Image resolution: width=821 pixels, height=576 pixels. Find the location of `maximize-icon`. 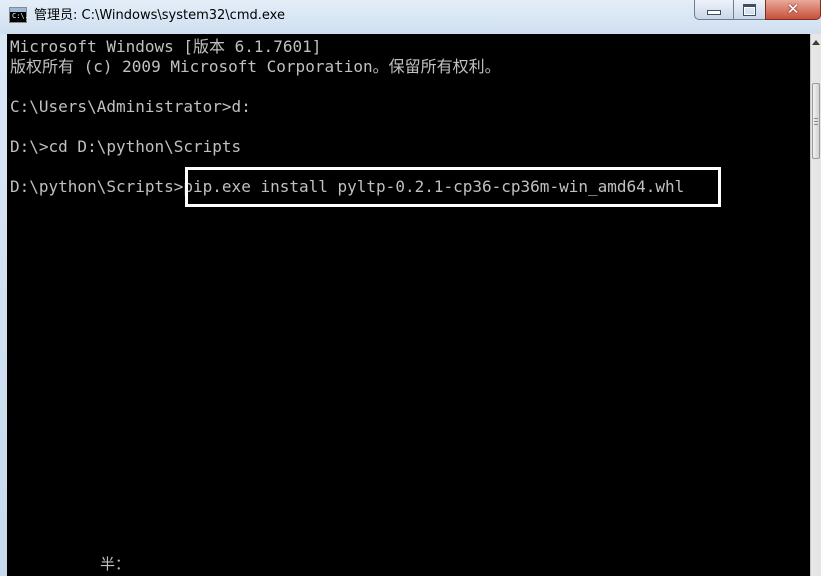

maximize-icon is located at coordinates (749, 9).